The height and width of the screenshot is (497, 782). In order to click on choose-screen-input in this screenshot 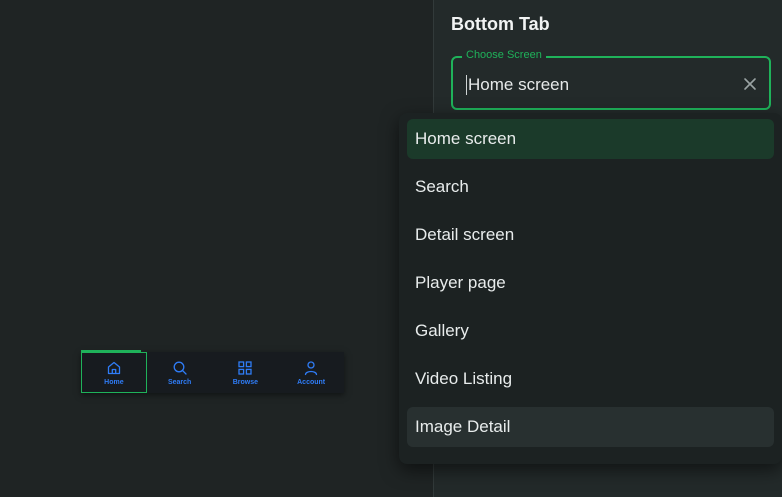, I will do `click(596, 85)`.